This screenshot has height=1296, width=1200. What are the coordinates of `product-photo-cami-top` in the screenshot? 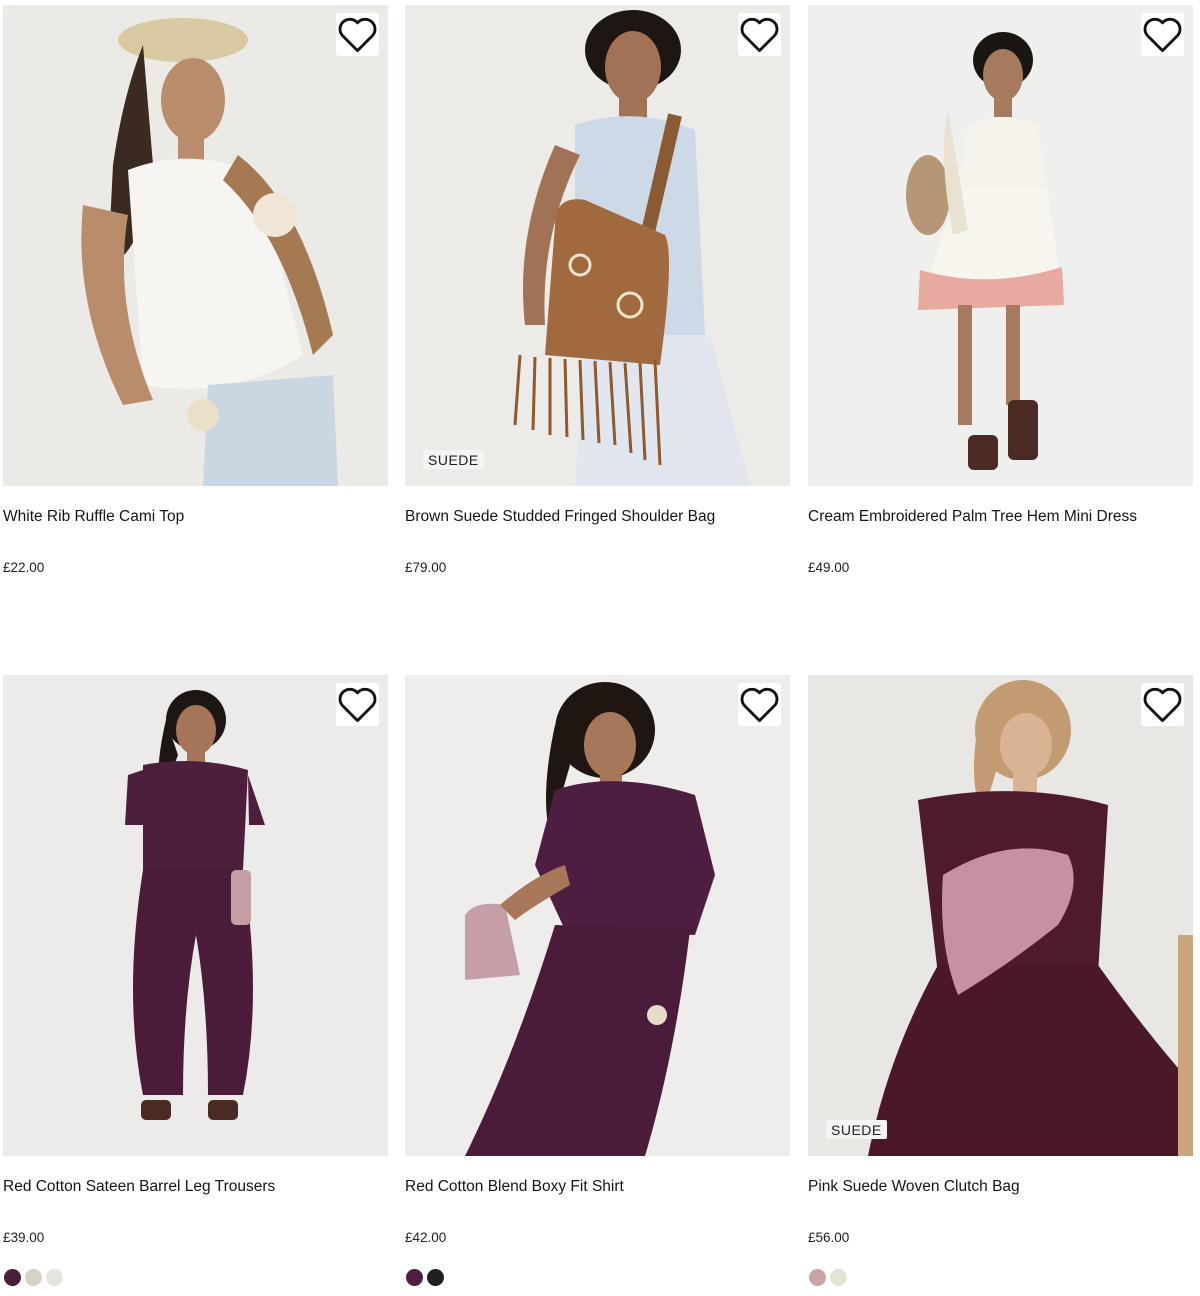 It's located at (195, 245).